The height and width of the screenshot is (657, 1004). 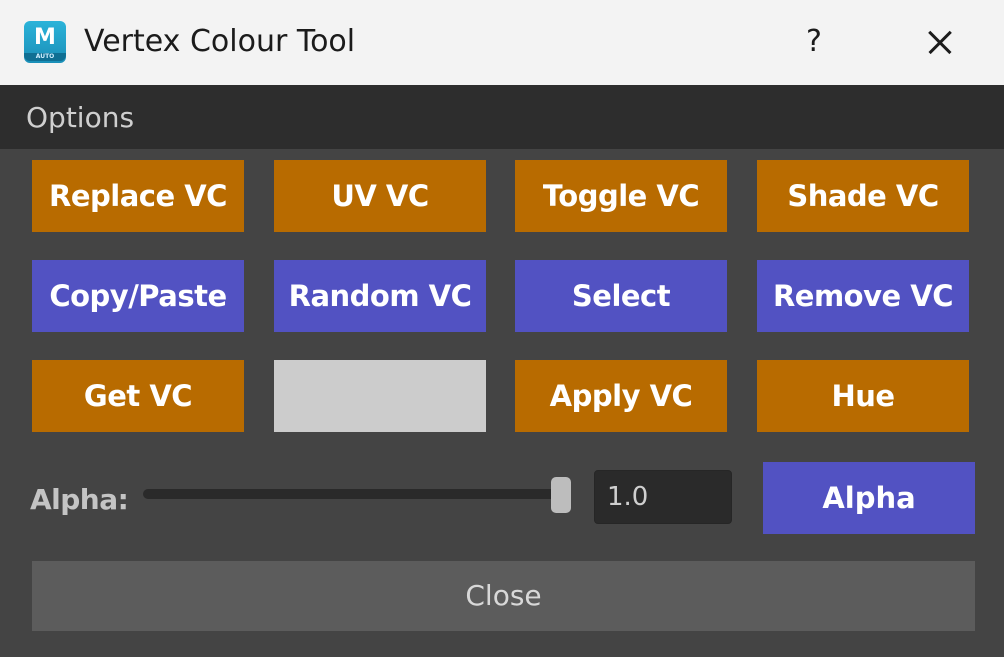 I want to click on shade-vc-button: Shade VC, so click(x=863, y=196).